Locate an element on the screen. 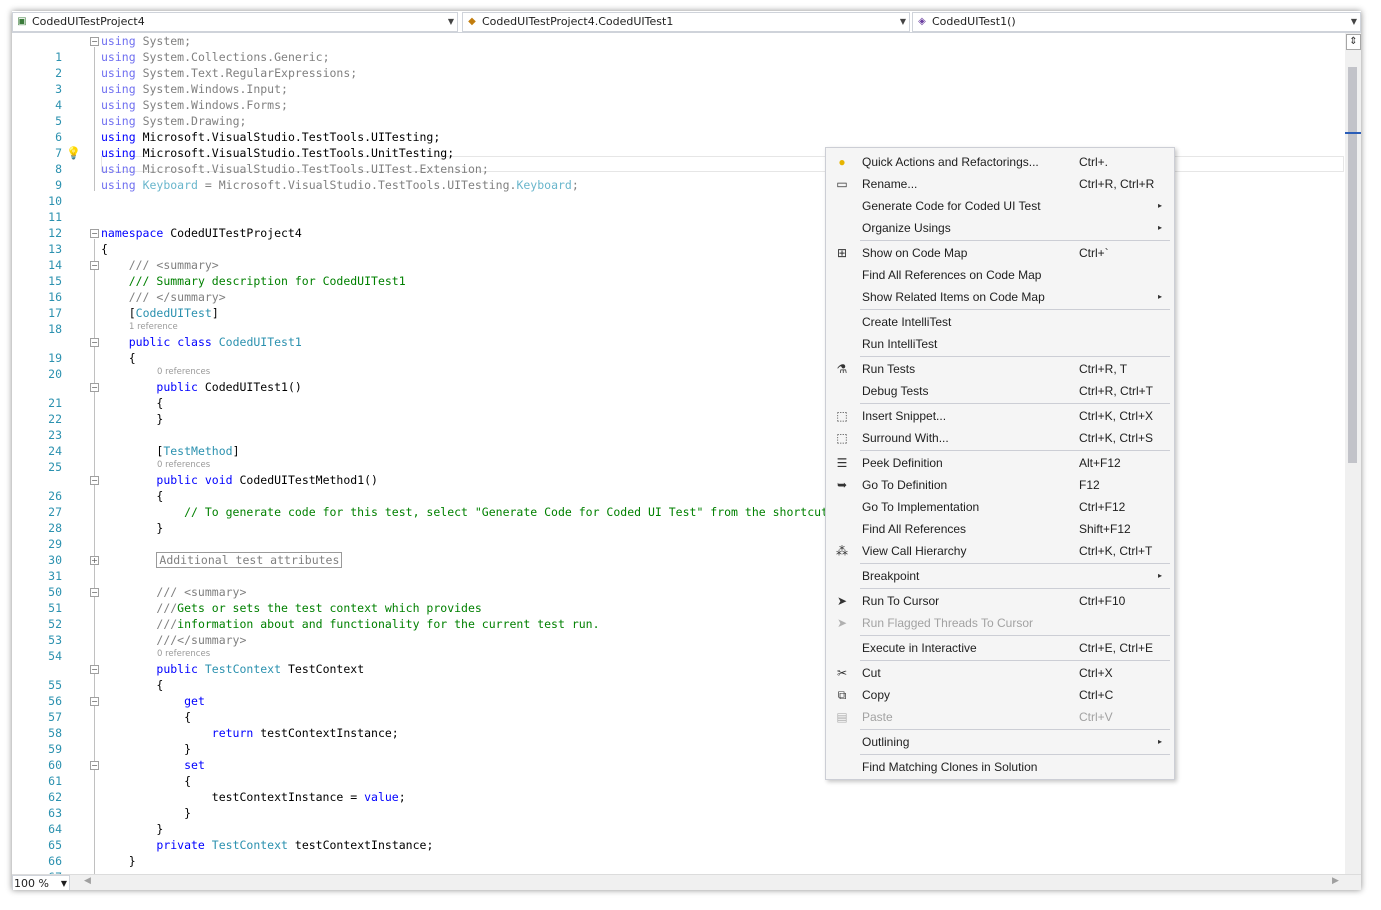 Image resolution: width=1381 pixels, height=910 pixels. vertical-scrollbar: ⇕ is located at coordinates (1353, 453).